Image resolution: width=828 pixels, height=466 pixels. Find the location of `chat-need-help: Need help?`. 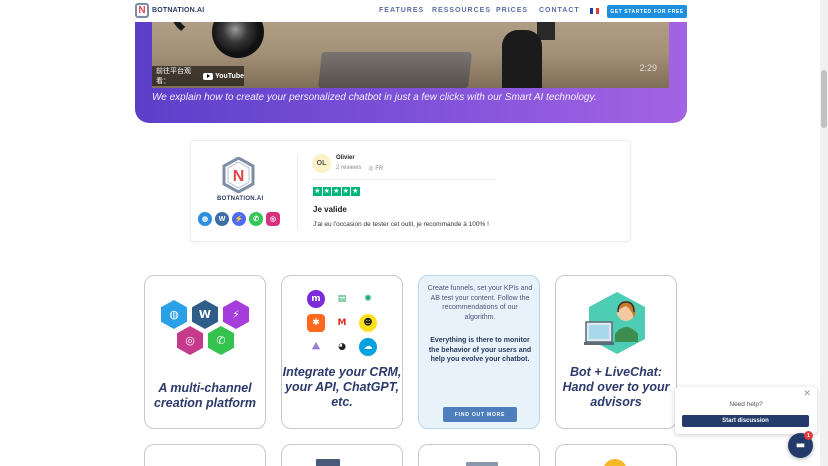

chat-need-help: Need help? is located at coordinates (746, 404).